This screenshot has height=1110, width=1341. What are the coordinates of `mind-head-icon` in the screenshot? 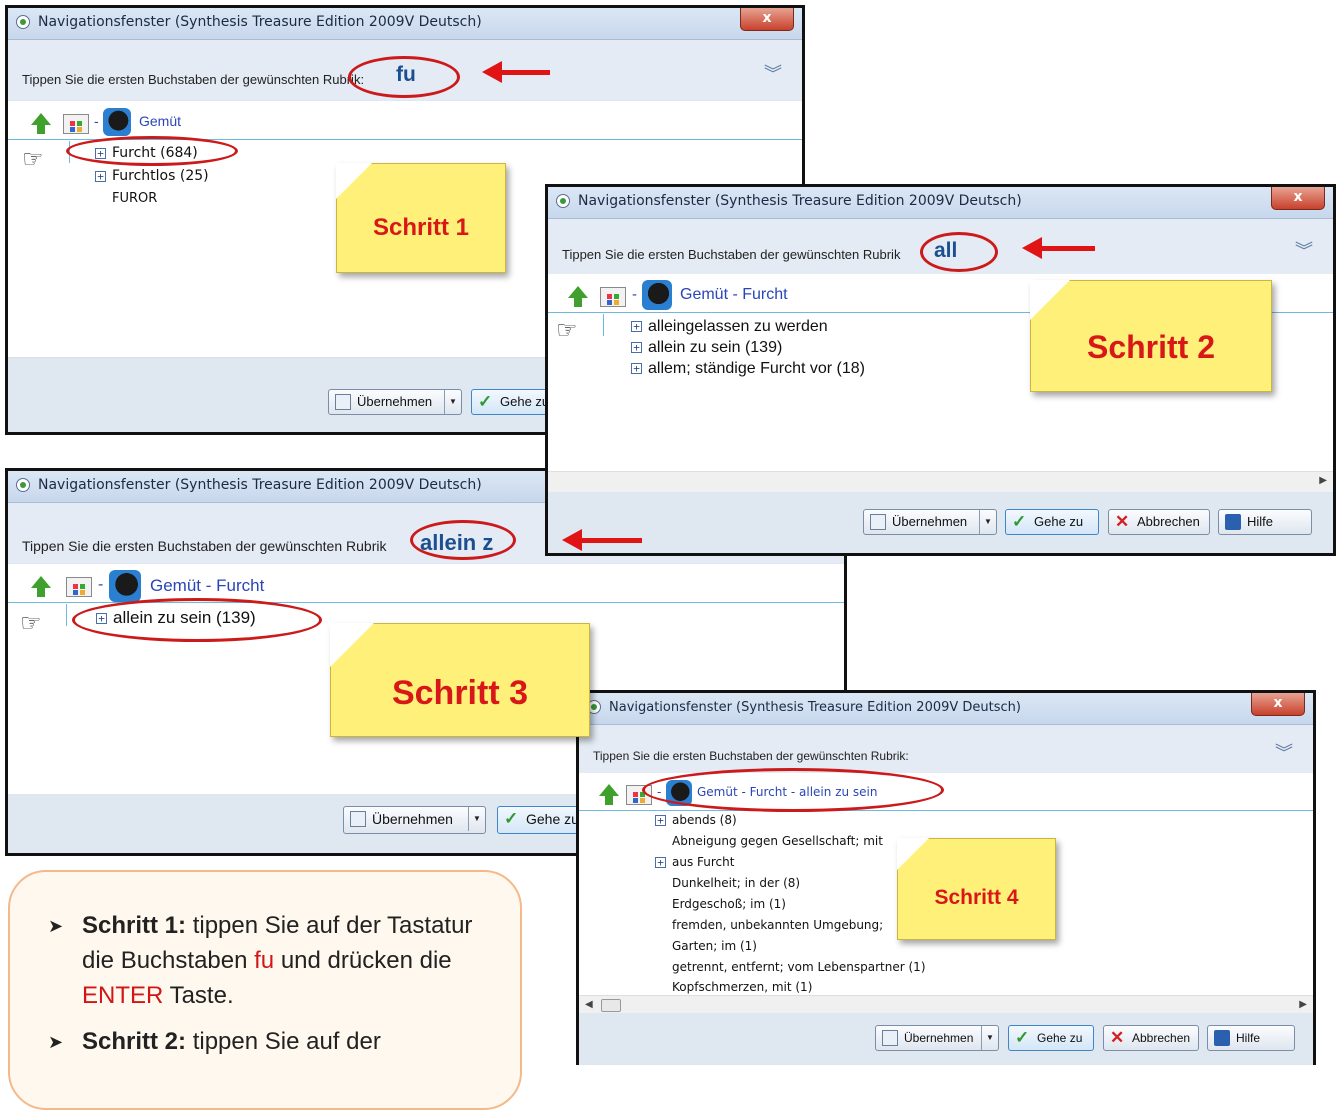 It's located at (657, 295).